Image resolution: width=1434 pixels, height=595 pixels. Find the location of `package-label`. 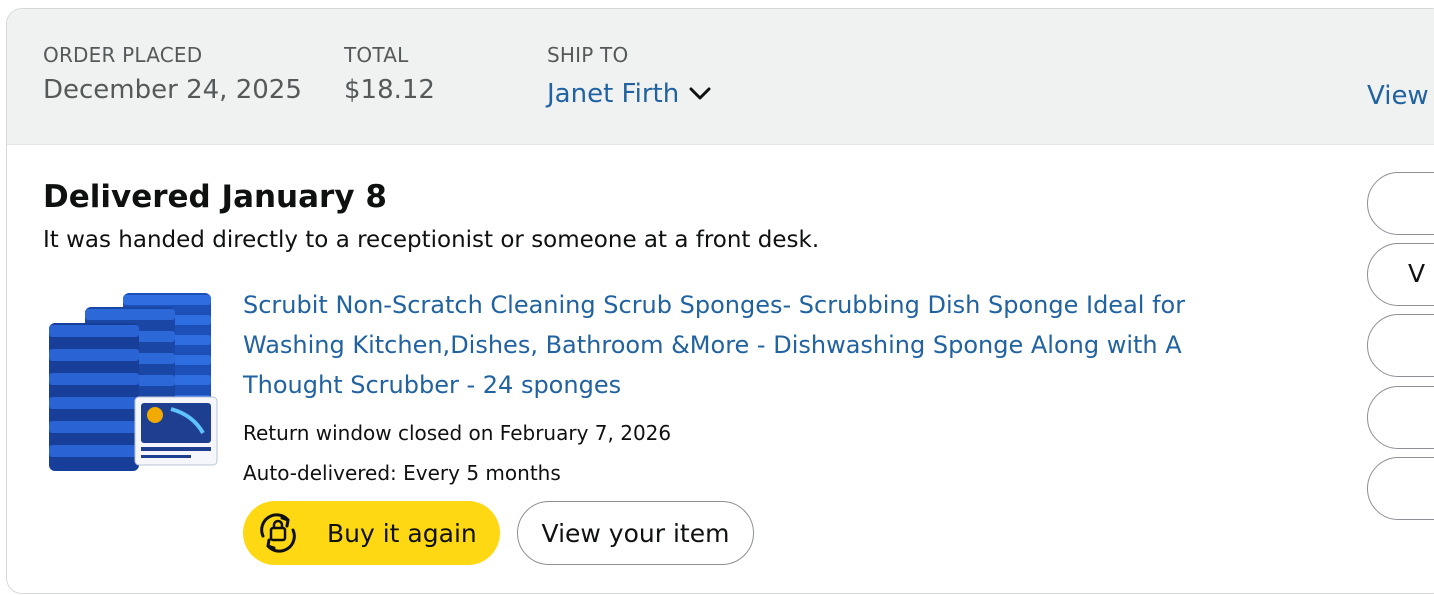

package-label is located at coordinates (176, 431).